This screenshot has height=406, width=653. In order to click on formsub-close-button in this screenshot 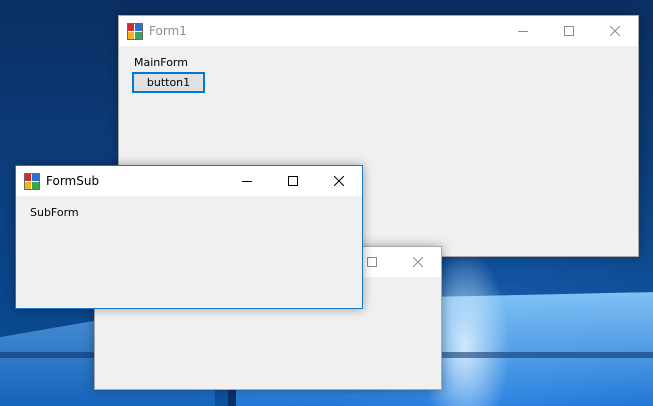, I will do `click(339, 181)`.